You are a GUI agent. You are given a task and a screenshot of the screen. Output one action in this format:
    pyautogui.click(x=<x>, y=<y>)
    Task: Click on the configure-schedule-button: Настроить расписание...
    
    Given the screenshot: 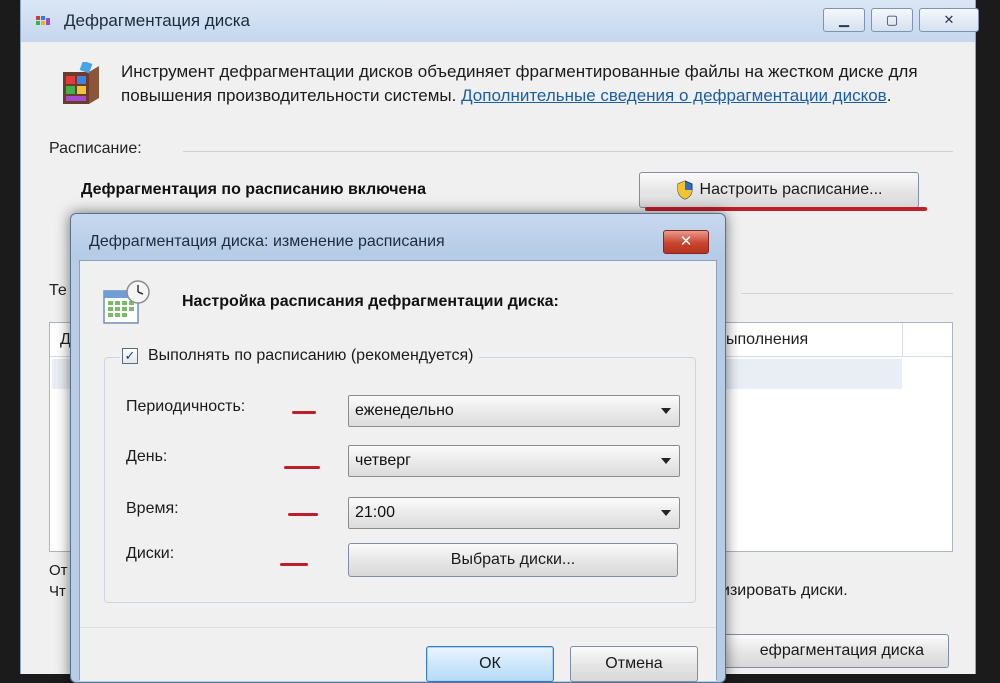 What is the action you would take?
    pyautogui.click(x=779, y=190)
    